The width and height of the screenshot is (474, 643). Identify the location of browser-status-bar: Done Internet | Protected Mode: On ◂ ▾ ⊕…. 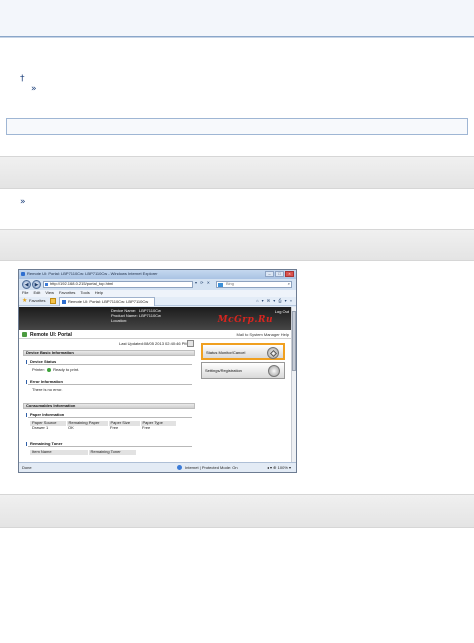
(157, 467).